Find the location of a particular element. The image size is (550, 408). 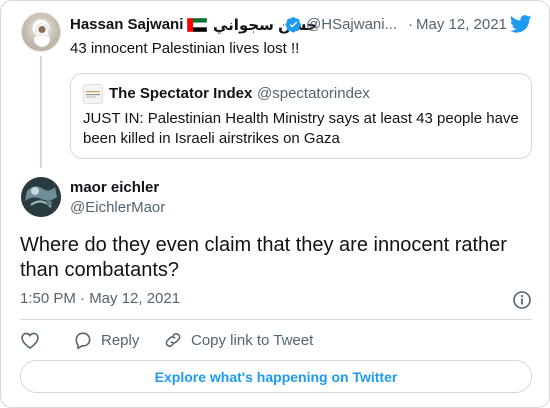

portrait-image is located at coordinates (42, 33).